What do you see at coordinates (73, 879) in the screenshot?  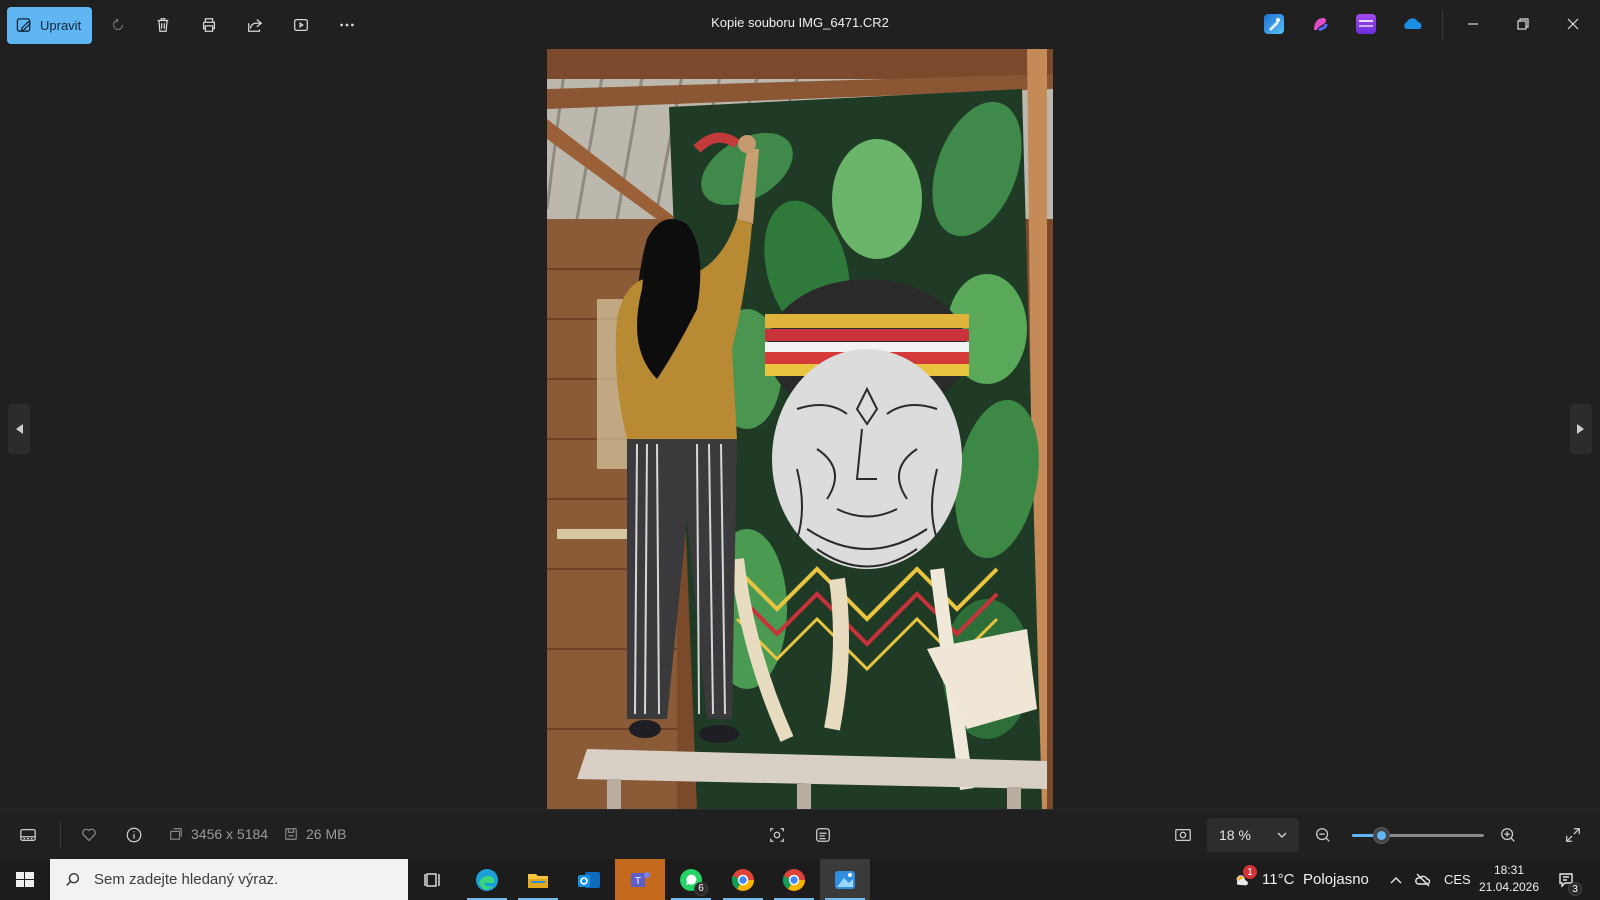 I see `search-icon` at bounding box center [73, 879].